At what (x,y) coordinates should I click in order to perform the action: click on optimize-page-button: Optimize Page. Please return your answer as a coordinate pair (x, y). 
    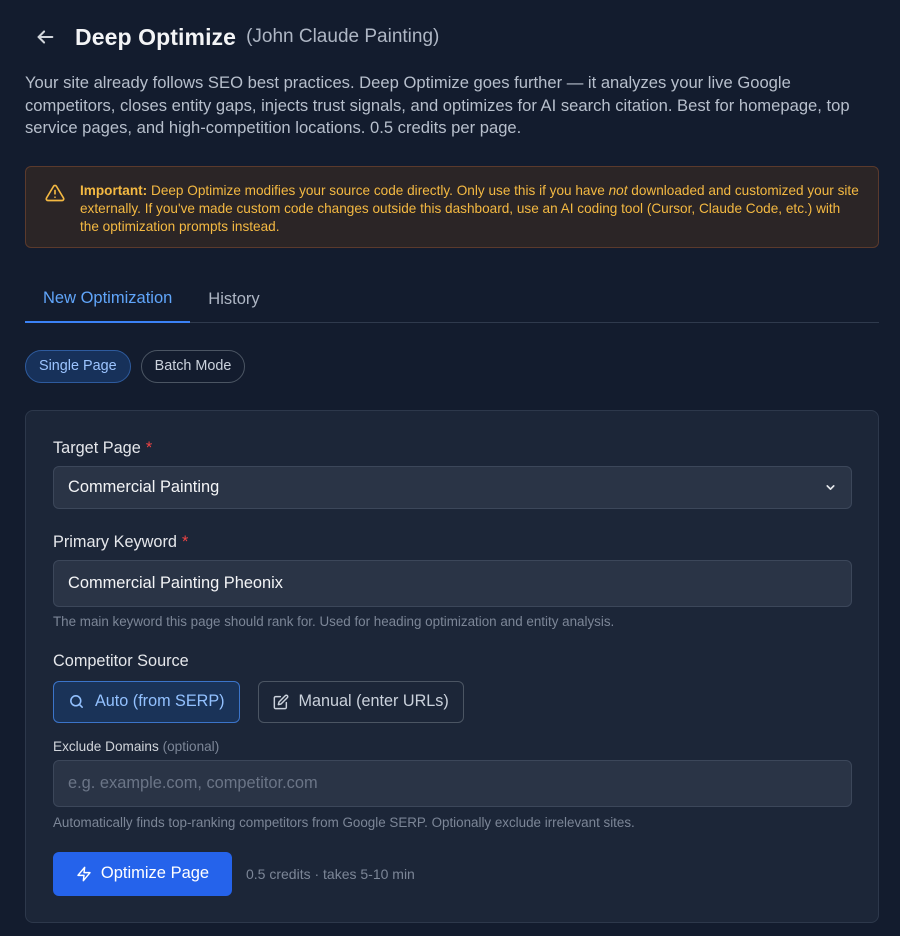
    Looking at the image, I should click on (142, 873).